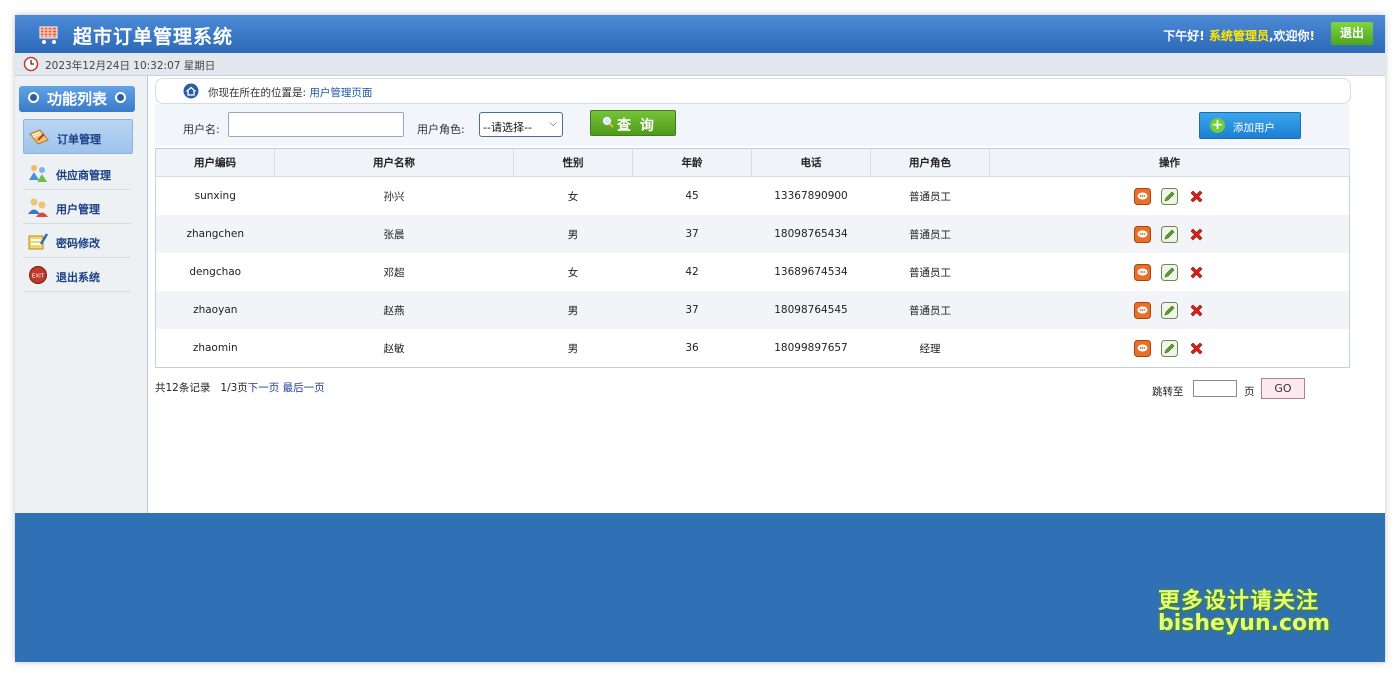 This screenshot has width=1400, height=677. What do you see at coordinates (1352, 33) in the screenshot?
I see `logout-button: 退出` at bounding box center [1352, 33].